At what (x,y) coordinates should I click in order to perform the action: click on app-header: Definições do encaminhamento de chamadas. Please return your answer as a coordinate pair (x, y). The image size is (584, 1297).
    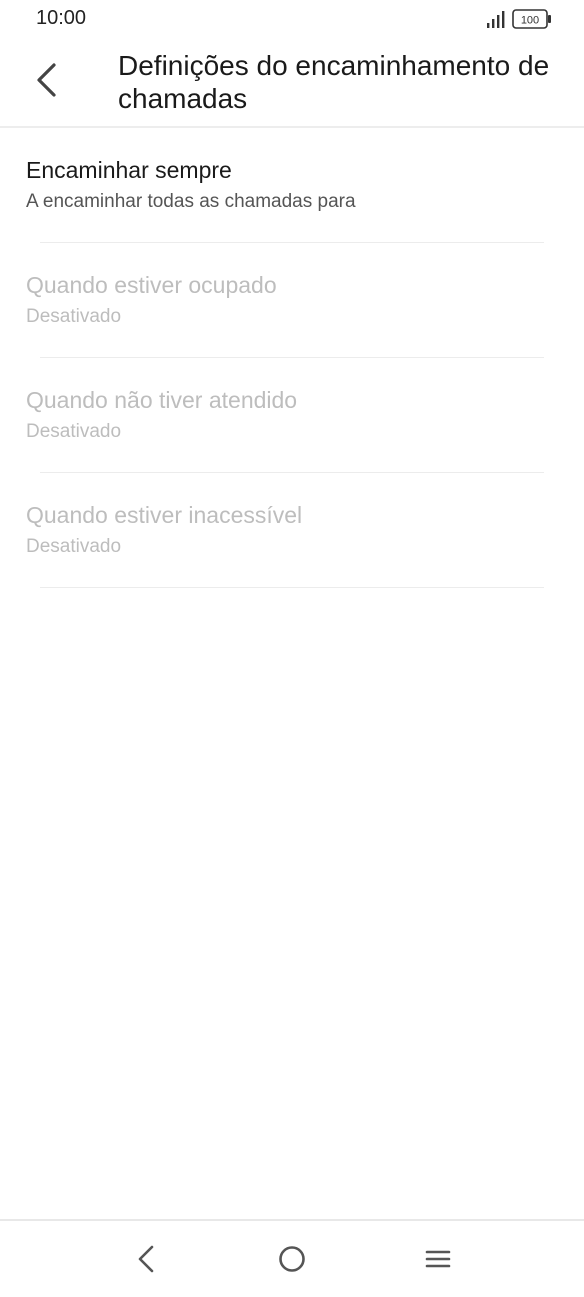
    Looking at the image, I should click on (292, 82).